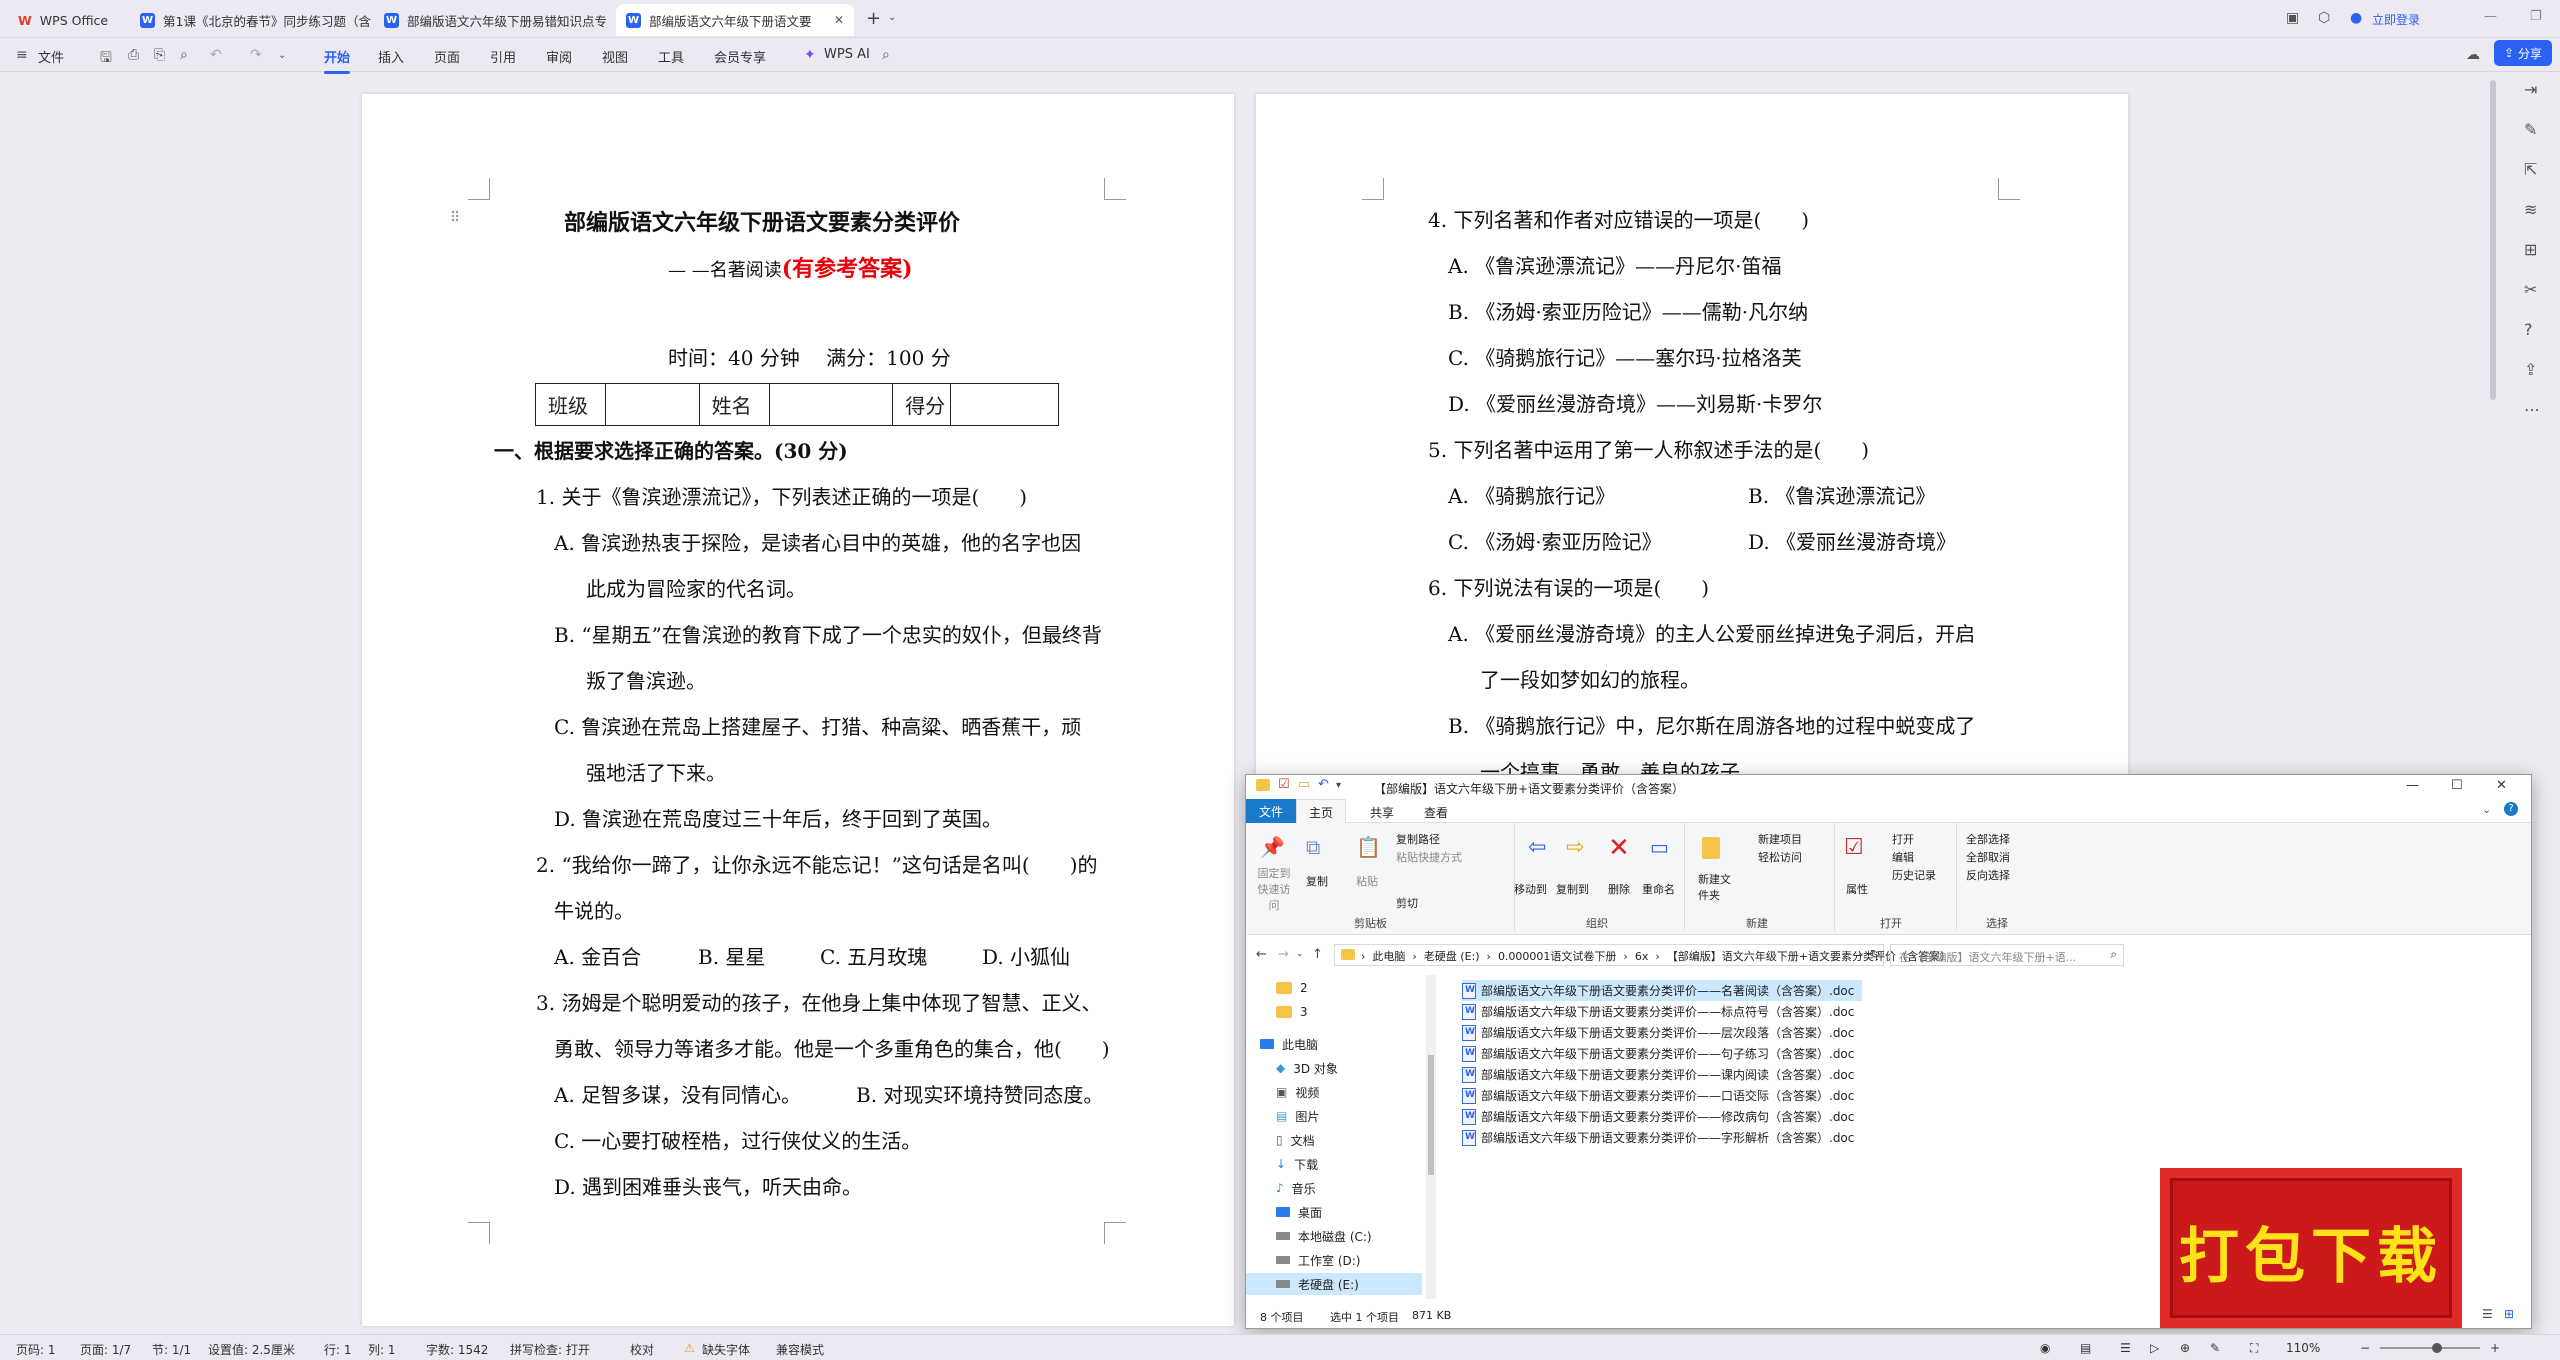 This screenshot has height=1360, width=2560. What do you see at coordinates (1297, 1092) in the screenshot?
I see `nav-videos: ▣ 视频` at bounding box center [1297, 1092].